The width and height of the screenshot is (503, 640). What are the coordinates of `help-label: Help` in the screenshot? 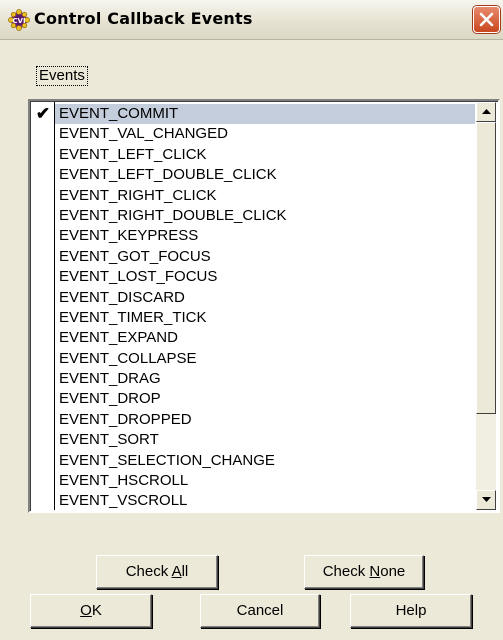 It's located at (411, 610).